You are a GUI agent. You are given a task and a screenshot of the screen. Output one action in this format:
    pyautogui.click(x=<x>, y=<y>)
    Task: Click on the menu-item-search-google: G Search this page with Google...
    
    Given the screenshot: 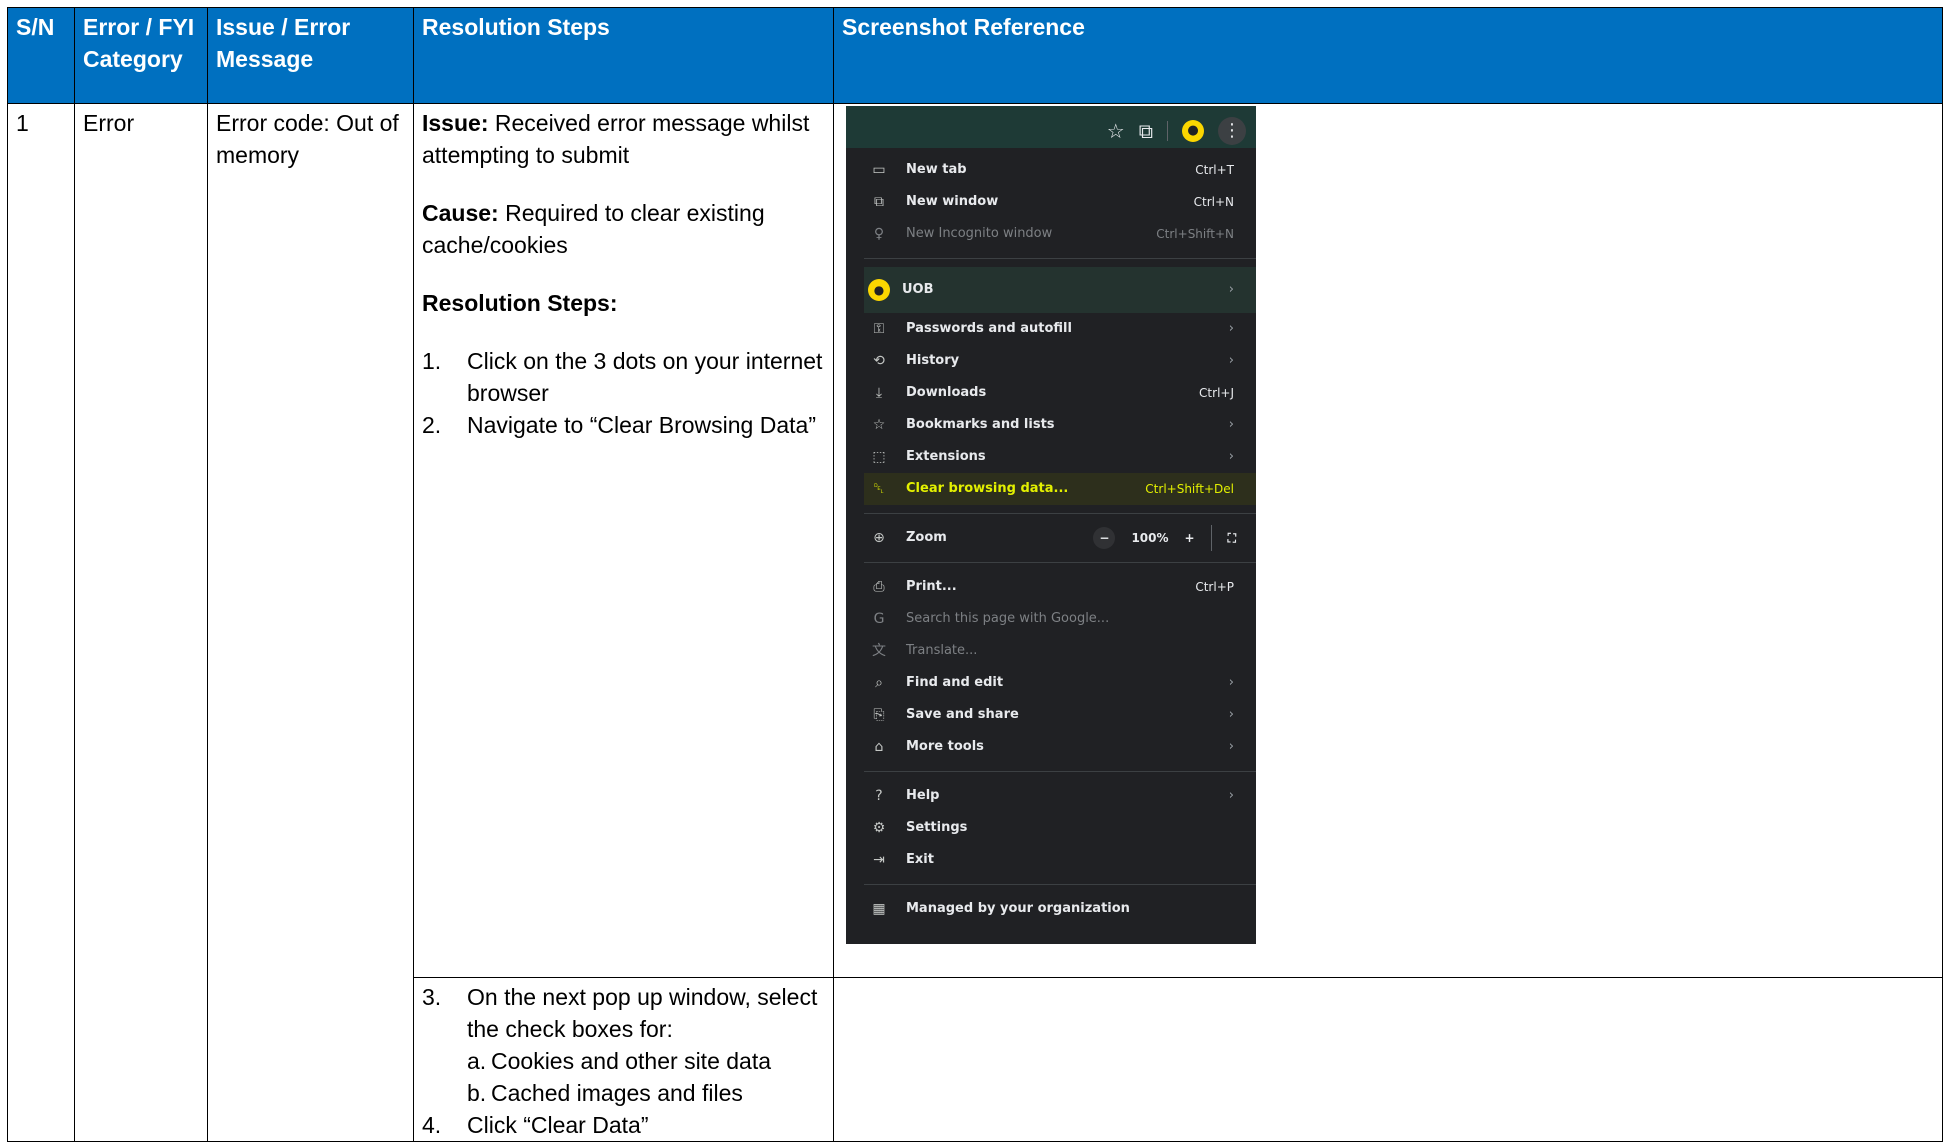 What is the action you would take?
    pyautogui.click(x=1060, y=619)
    